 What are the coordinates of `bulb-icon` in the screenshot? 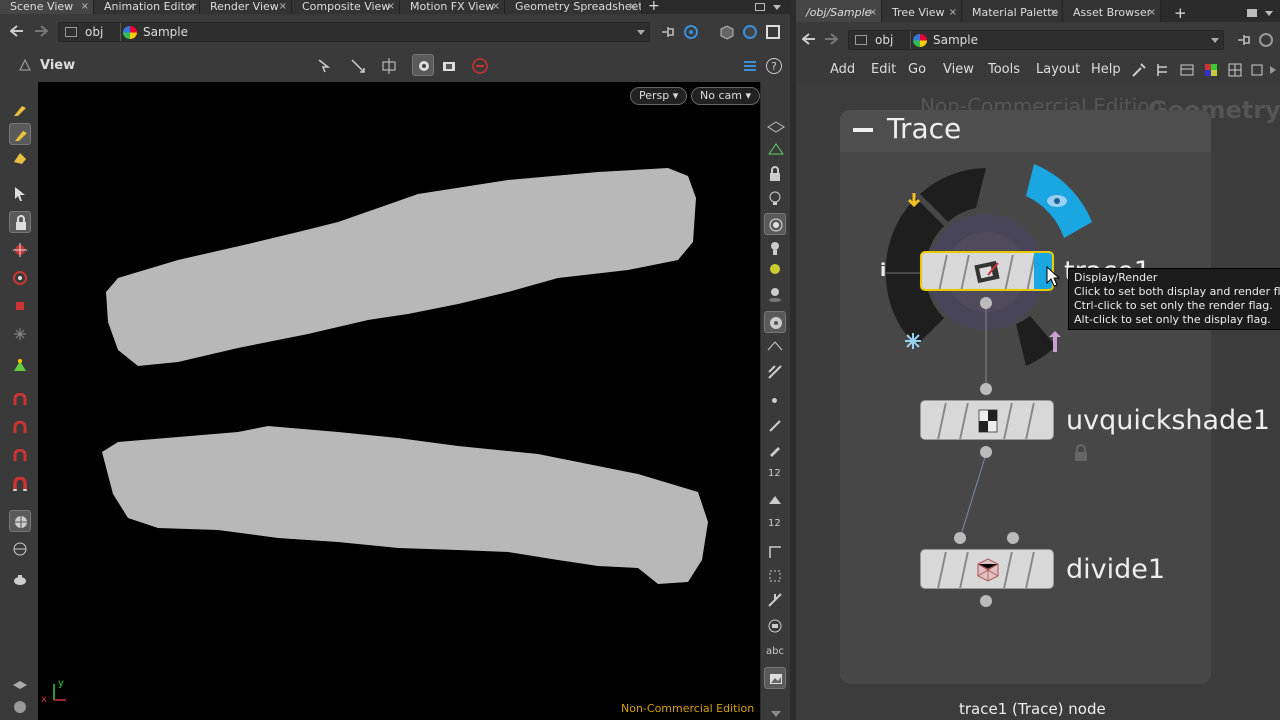 It's located at (775, 248).